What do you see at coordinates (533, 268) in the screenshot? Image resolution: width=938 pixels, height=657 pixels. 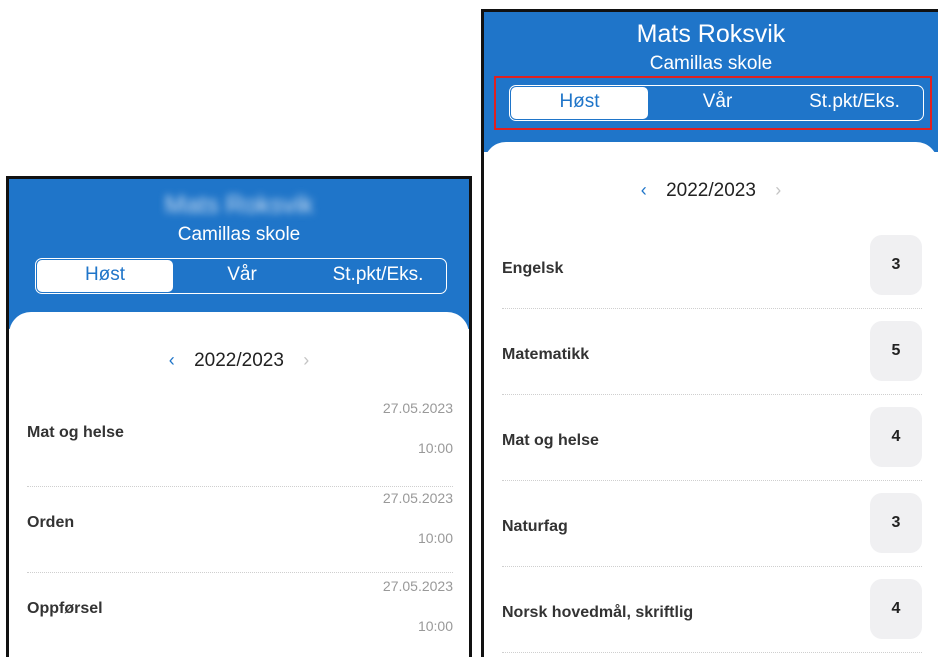 I see `row-subject: Engelsk` at bounding box center [533, 268].